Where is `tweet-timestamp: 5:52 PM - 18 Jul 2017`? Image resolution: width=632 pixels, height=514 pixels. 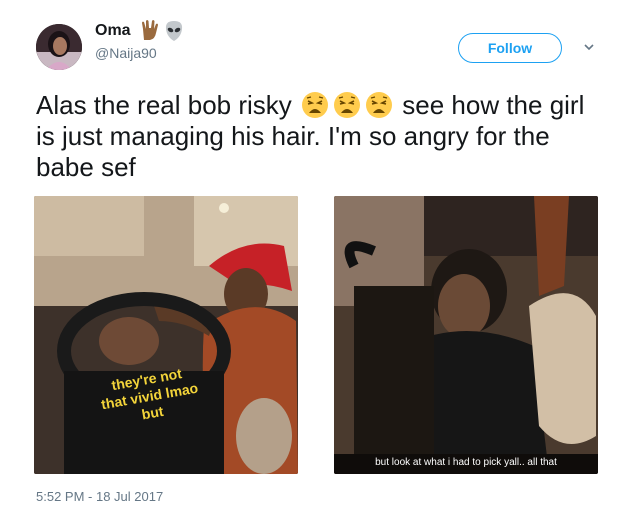 tweet-timestamp: 5:52 PM - 18 Jul 2017 is located at coordinates (99, 496).